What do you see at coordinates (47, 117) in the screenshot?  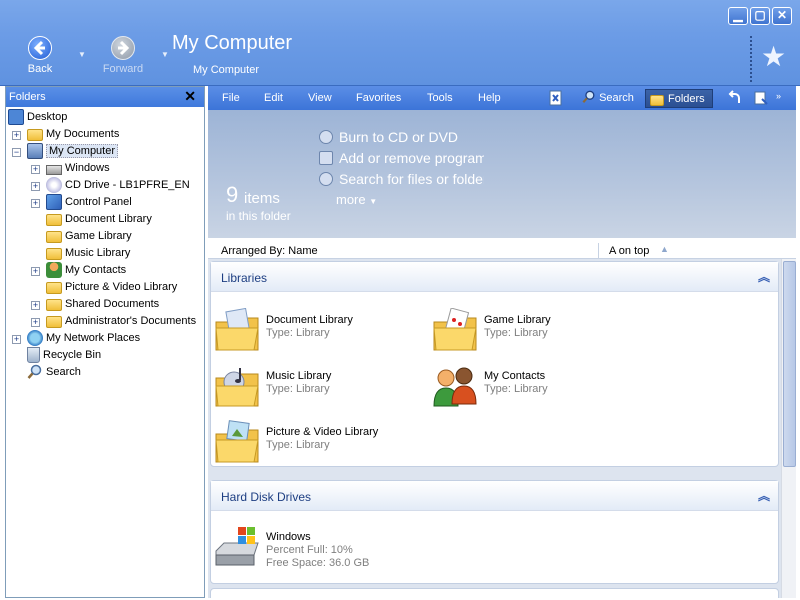 I see `tree-item-label: Desktop` at bounding box center [47, 117].